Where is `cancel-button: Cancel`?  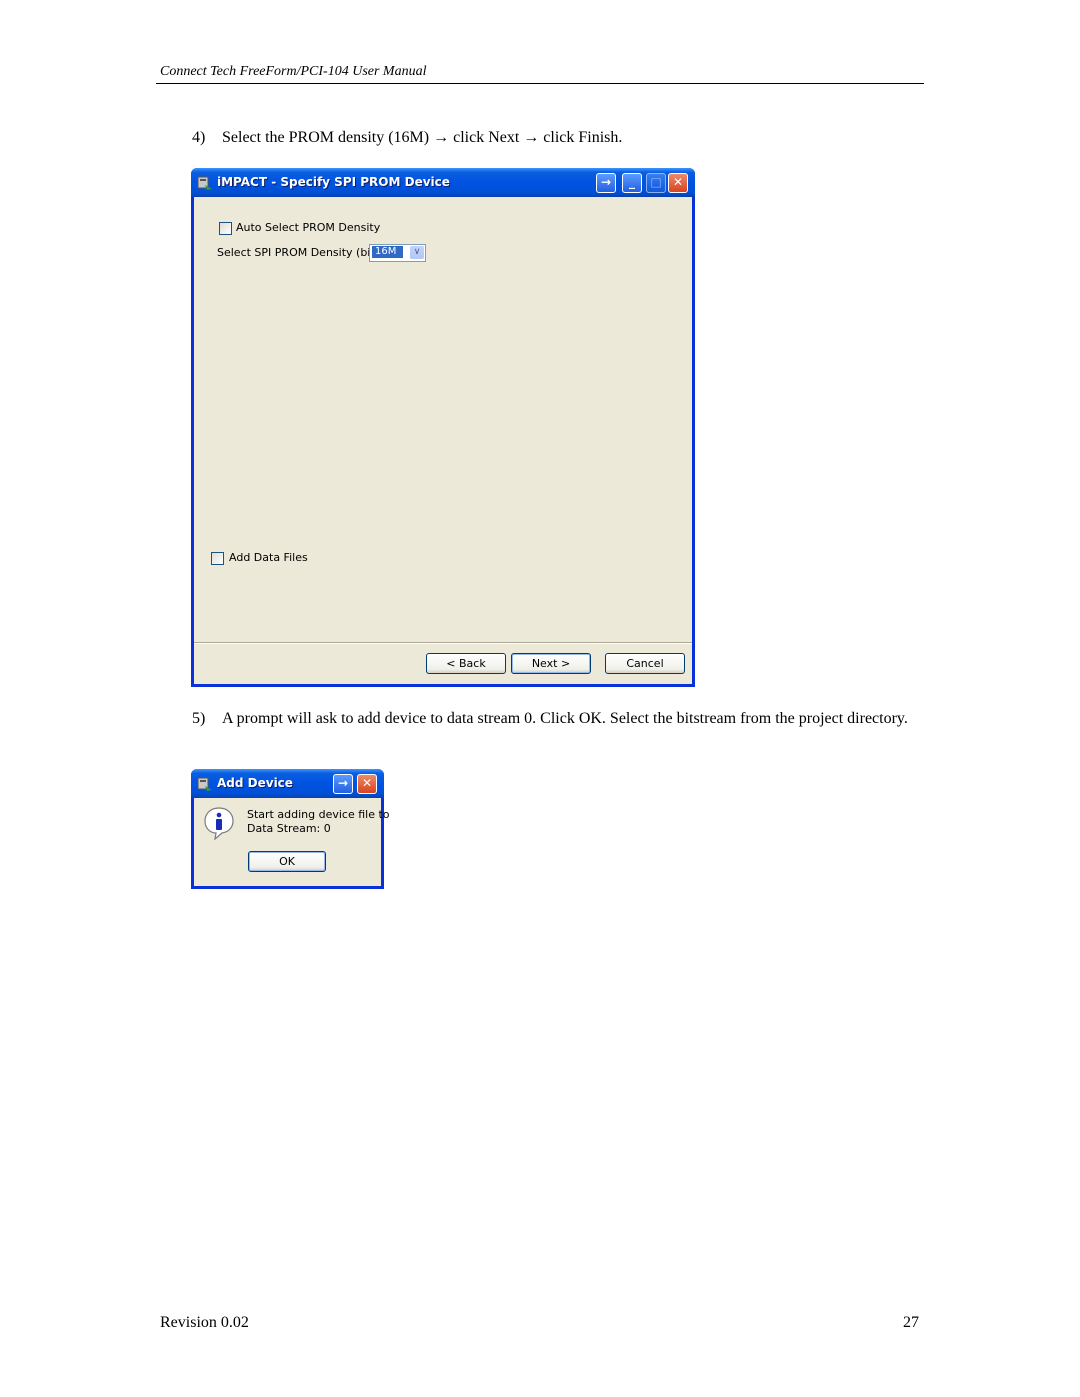
cancel-button: Cancel is located at coordinates (645, 663).